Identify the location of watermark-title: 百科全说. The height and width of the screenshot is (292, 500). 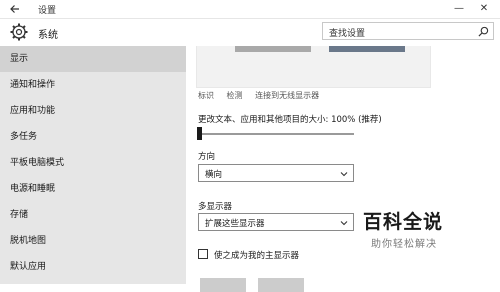
(403, 222).